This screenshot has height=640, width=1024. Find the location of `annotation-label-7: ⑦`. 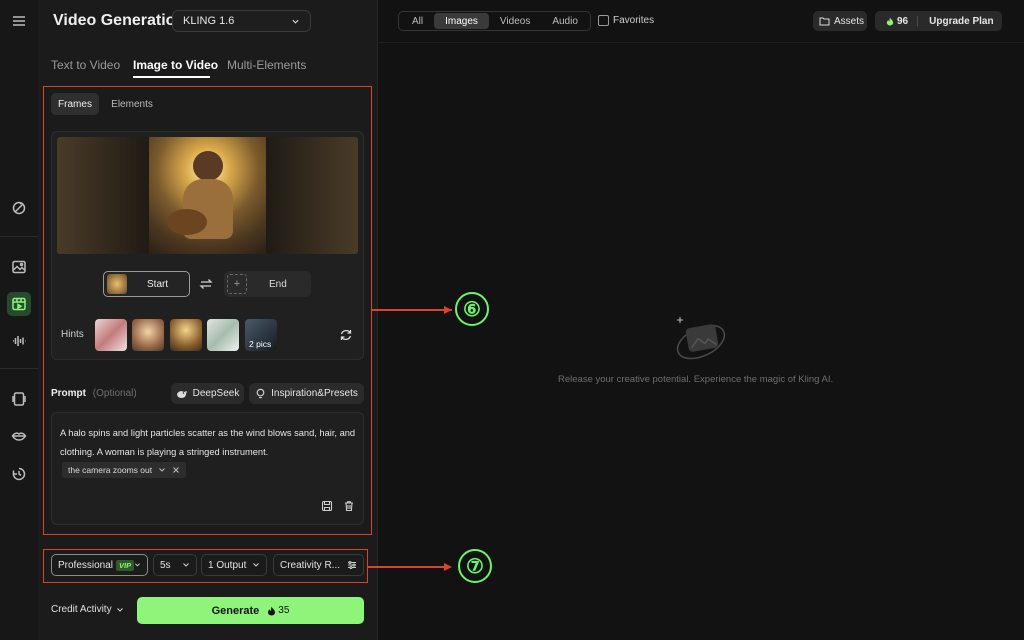

annotation-label-7: ⑦ is located at coordinates (475, 566).